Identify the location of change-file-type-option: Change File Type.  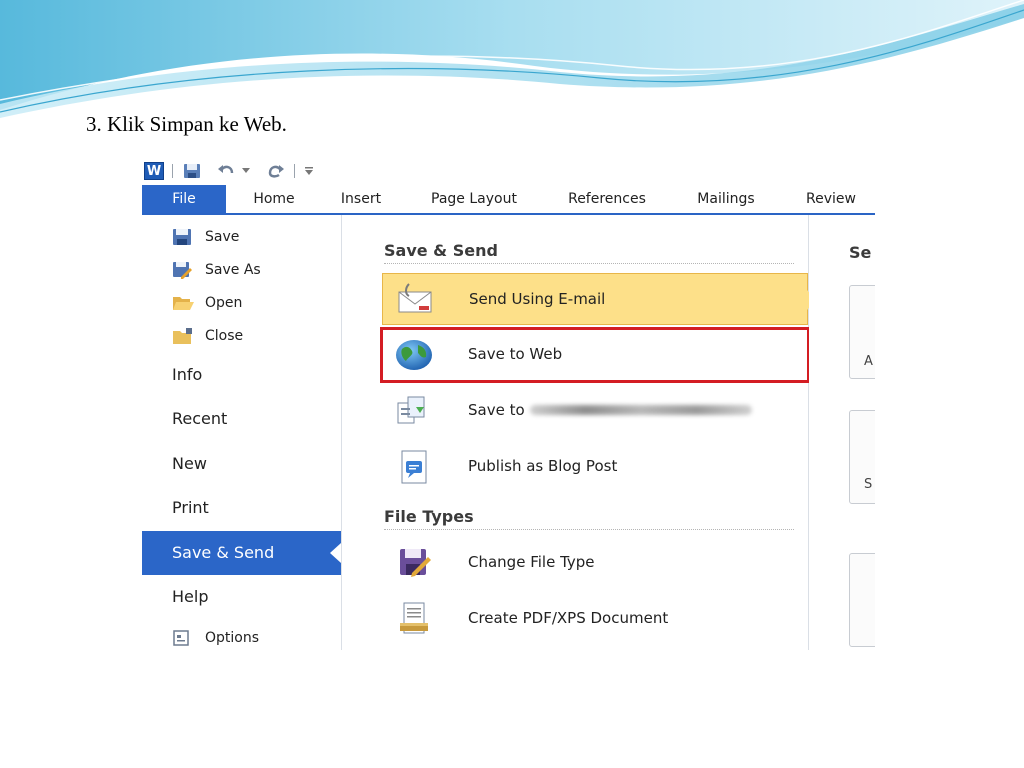
(595, 563).